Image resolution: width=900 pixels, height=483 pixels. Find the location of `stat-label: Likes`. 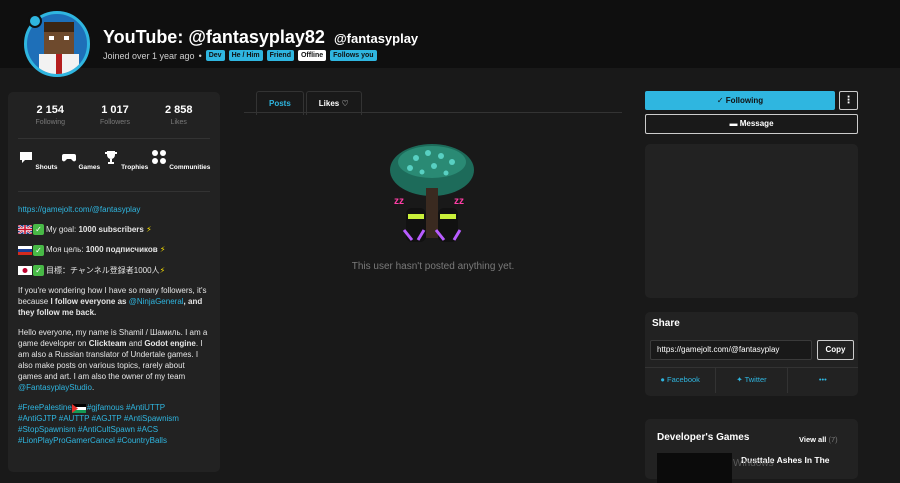

stat-label: Likes is located at coordinates (178, 122).